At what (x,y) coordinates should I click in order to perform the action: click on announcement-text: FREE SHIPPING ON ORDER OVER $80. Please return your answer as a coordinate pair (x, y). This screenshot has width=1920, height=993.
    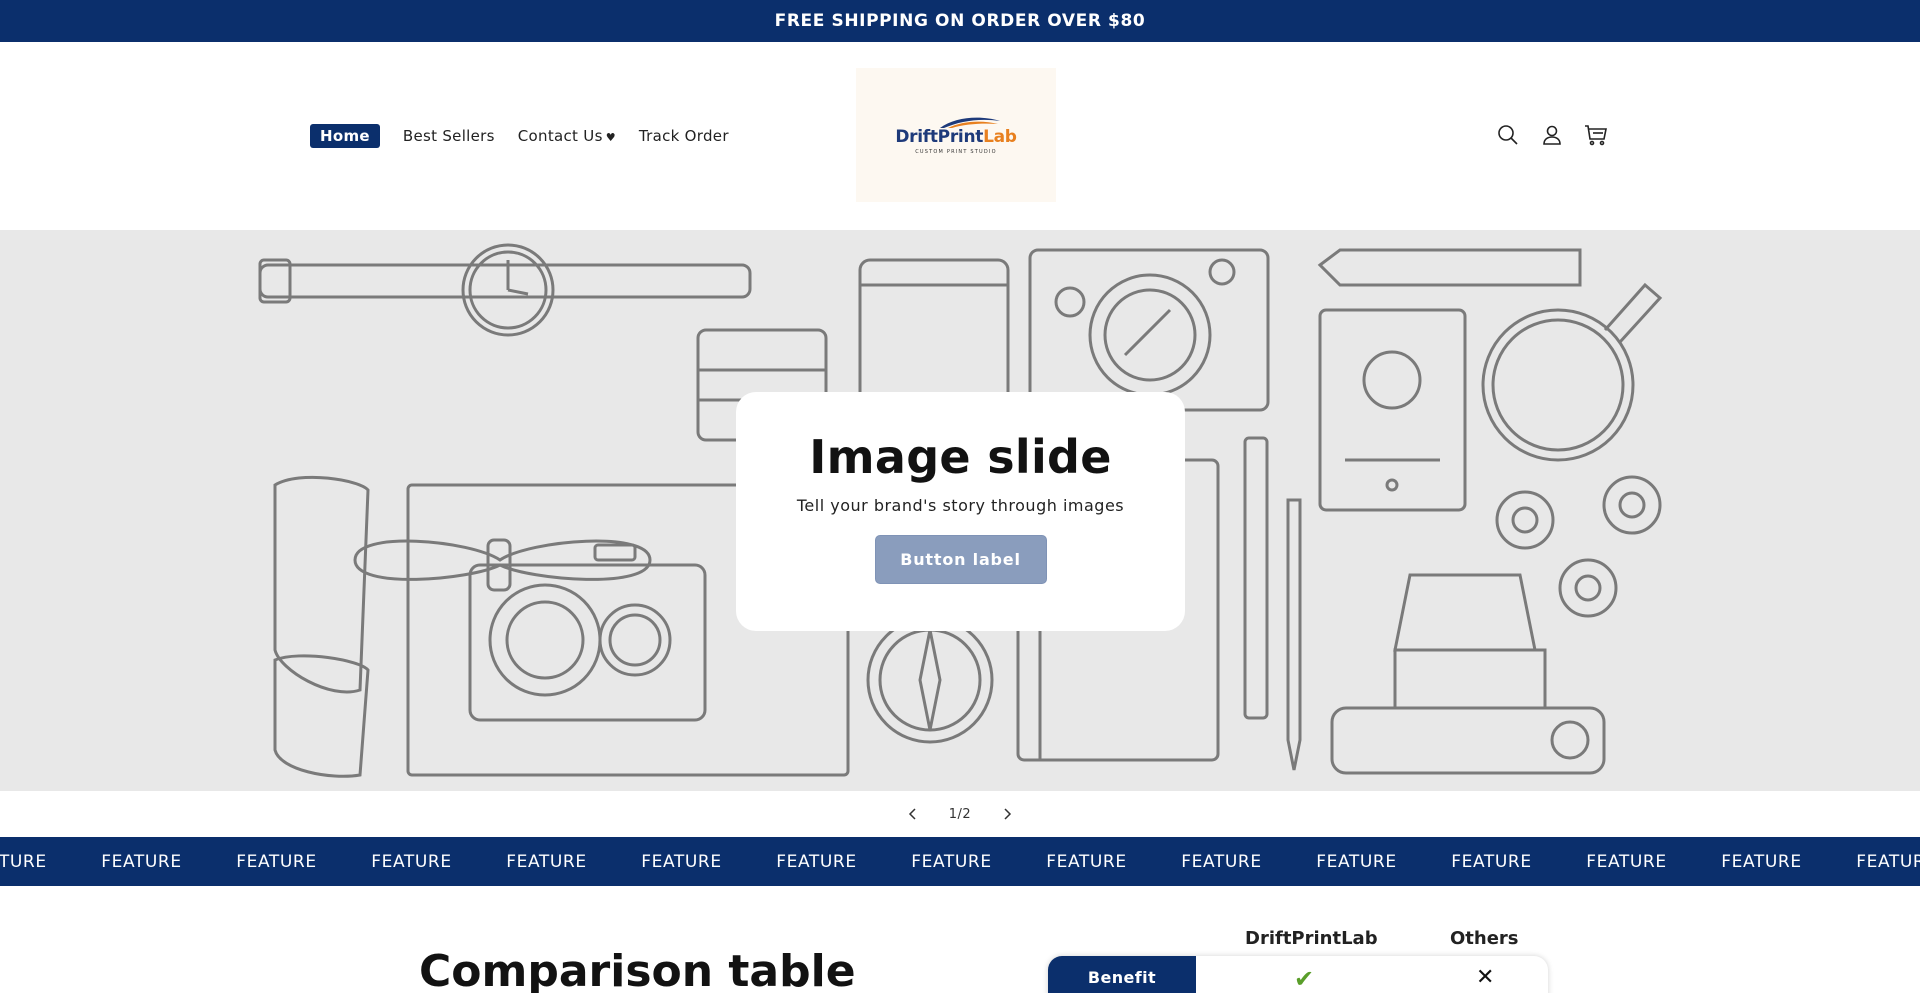
    Looking at the image, I should click on (960, 21).